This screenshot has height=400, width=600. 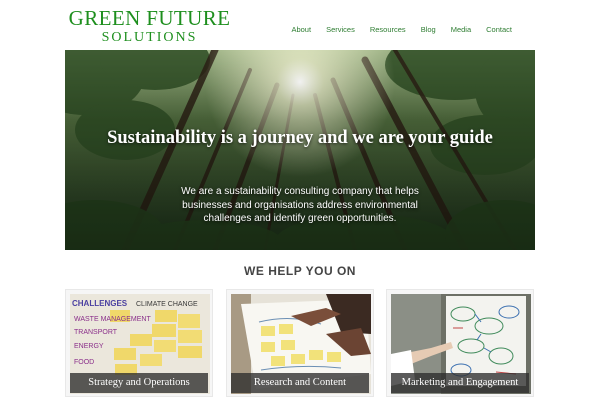 I want to click on site-logo: GREEN FUTURE SOLUTIONS, so click(x=149, y=26).